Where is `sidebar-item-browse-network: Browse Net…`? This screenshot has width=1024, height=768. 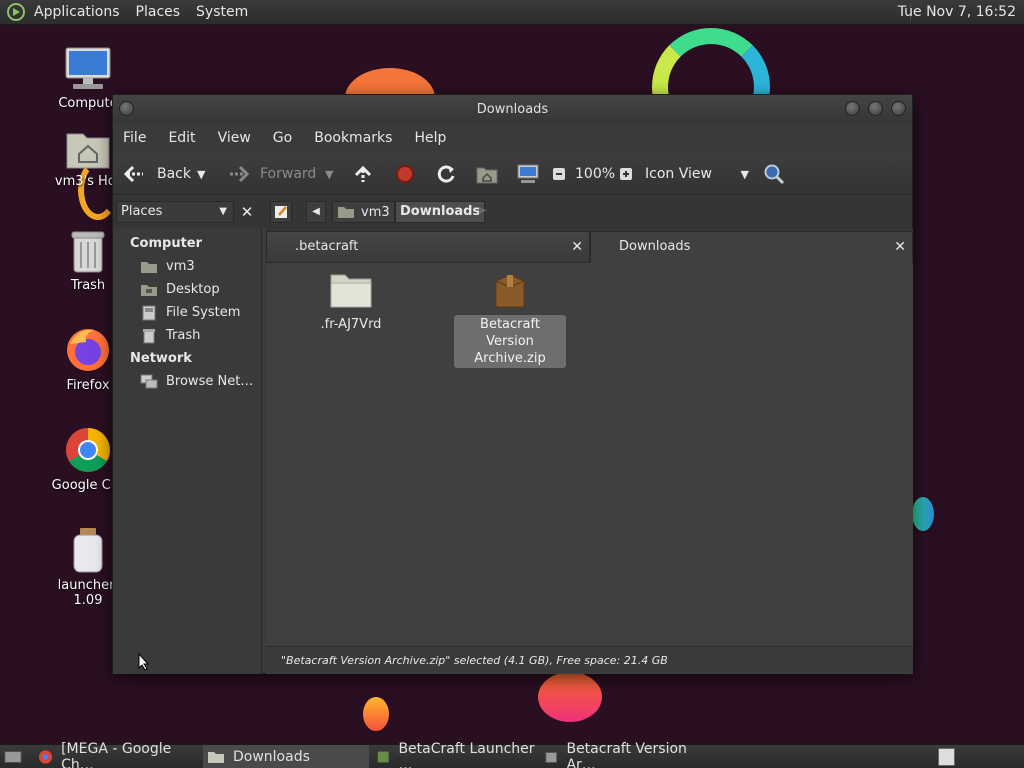 sidebar-item-browse-network: Browse Net… is located at coordinates (187, 381).